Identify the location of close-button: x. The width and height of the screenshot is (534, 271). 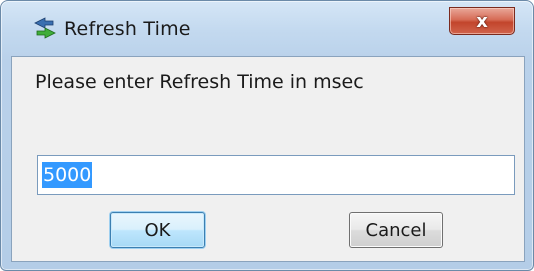
(482, 21).